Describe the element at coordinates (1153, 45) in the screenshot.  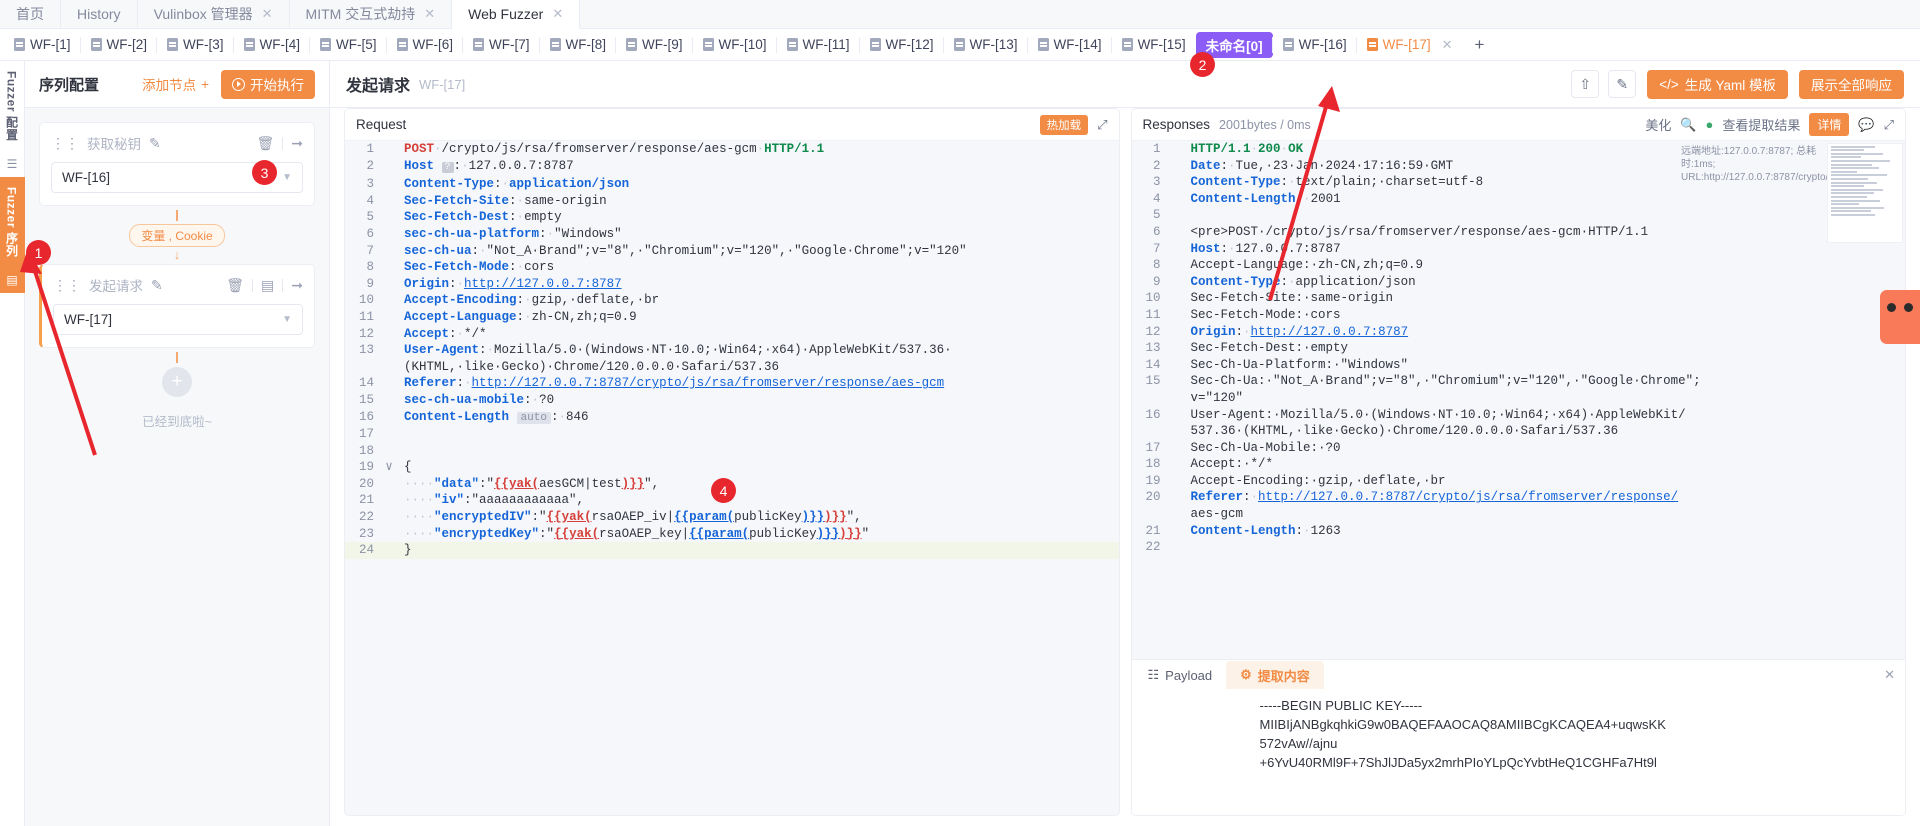
I see `fuzzer-tab-WF-15: WF-[15]` at that location.